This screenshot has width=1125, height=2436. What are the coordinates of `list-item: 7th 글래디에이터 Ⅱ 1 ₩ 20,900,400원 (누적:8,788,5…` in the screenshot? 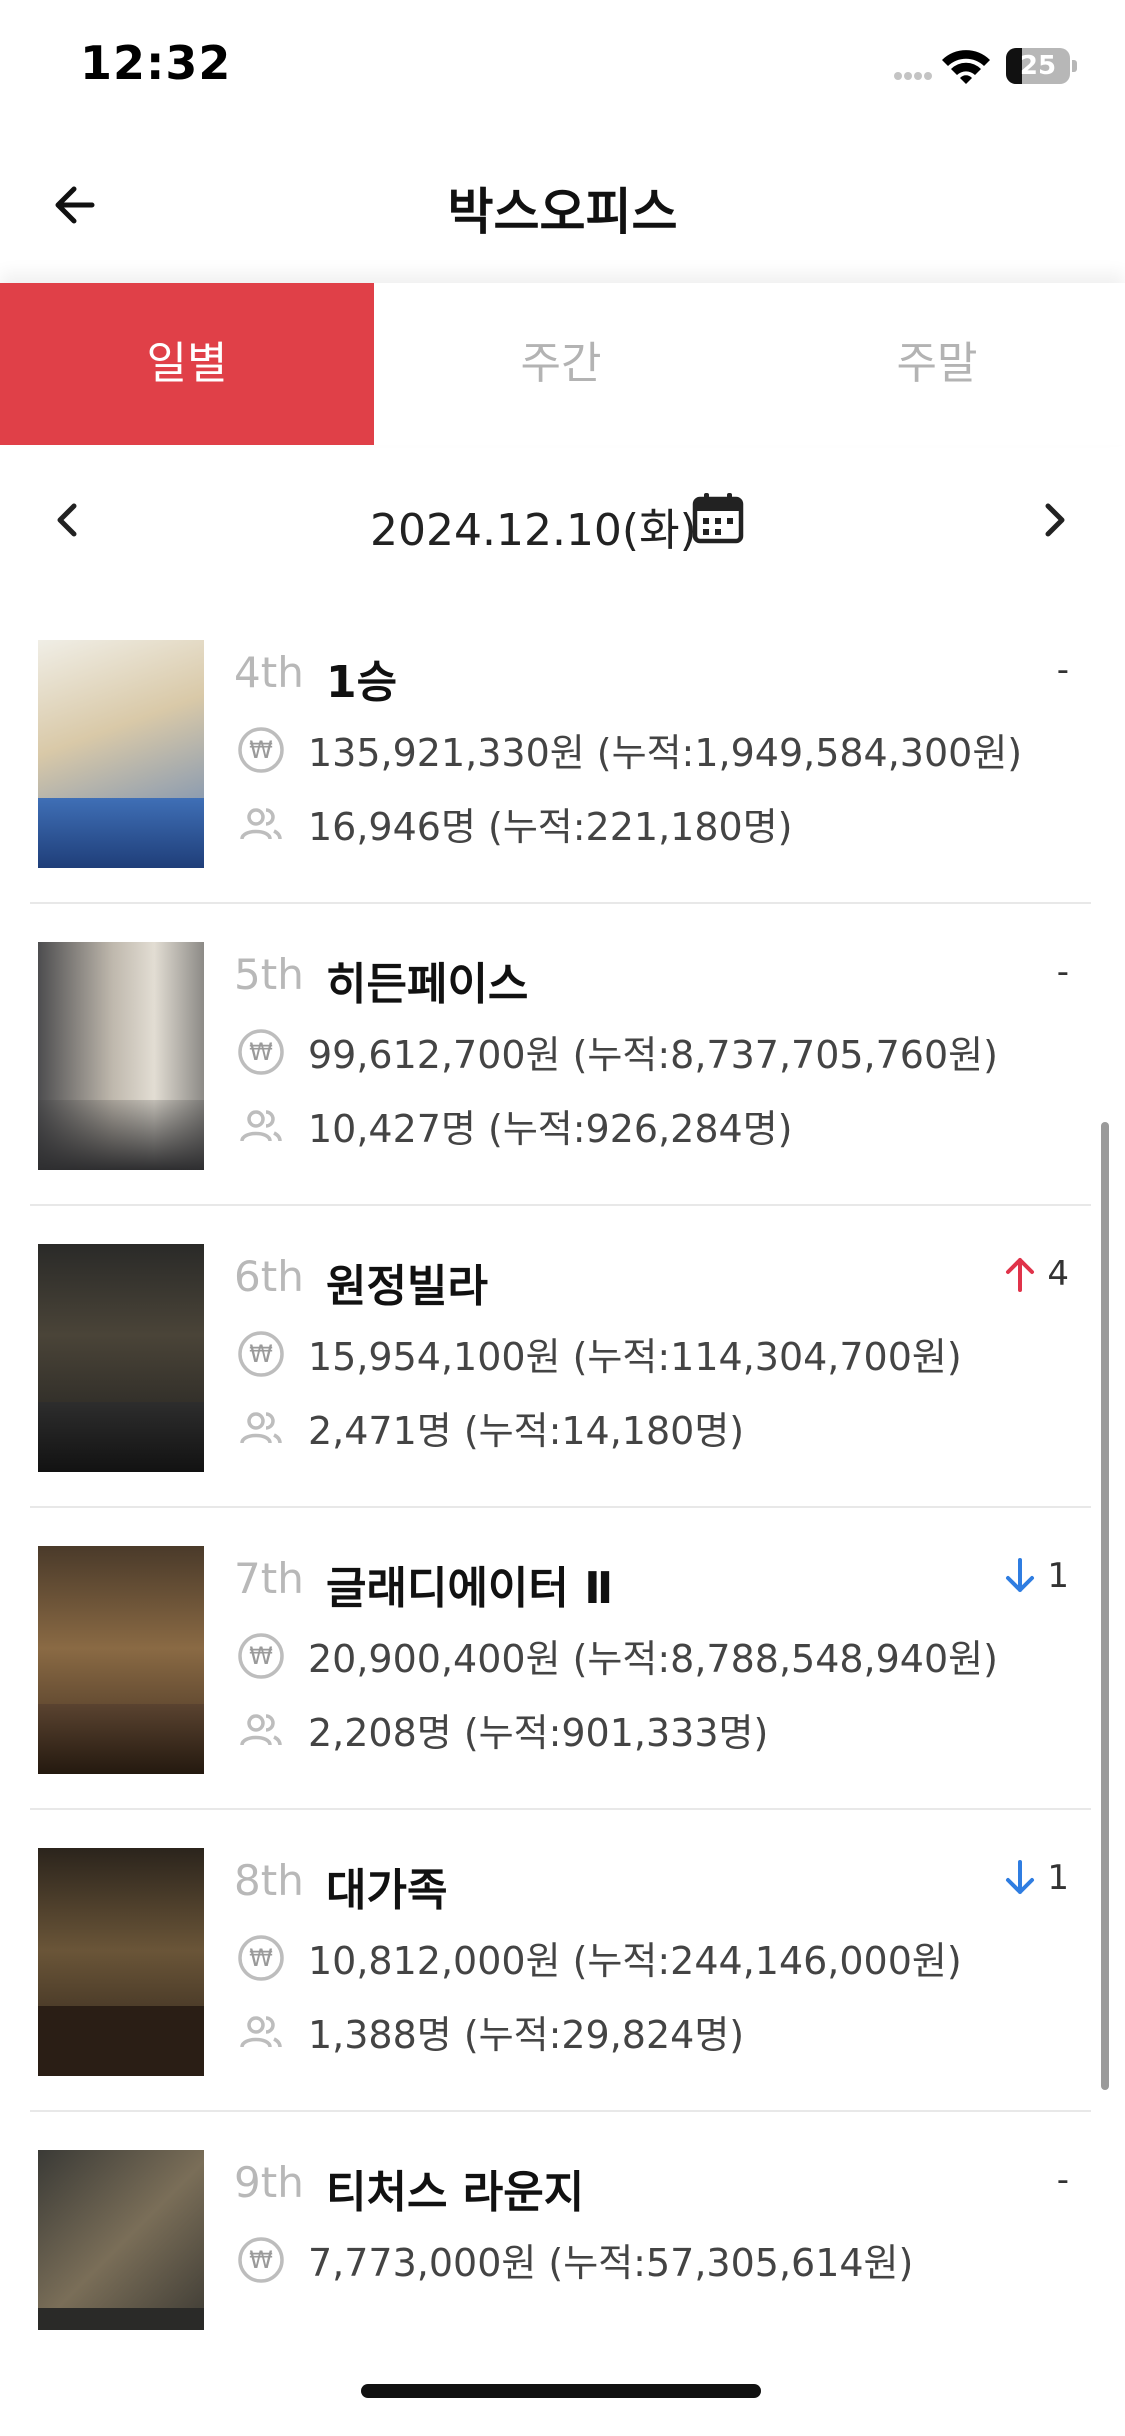 It's located at (560, 1658).